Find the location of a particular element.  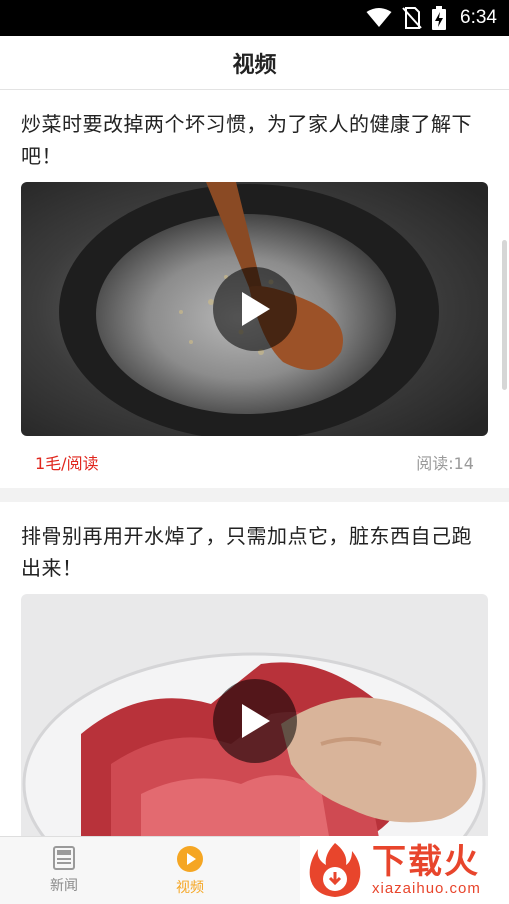

tab-video: 视频 is located at coordinates (190, 871).